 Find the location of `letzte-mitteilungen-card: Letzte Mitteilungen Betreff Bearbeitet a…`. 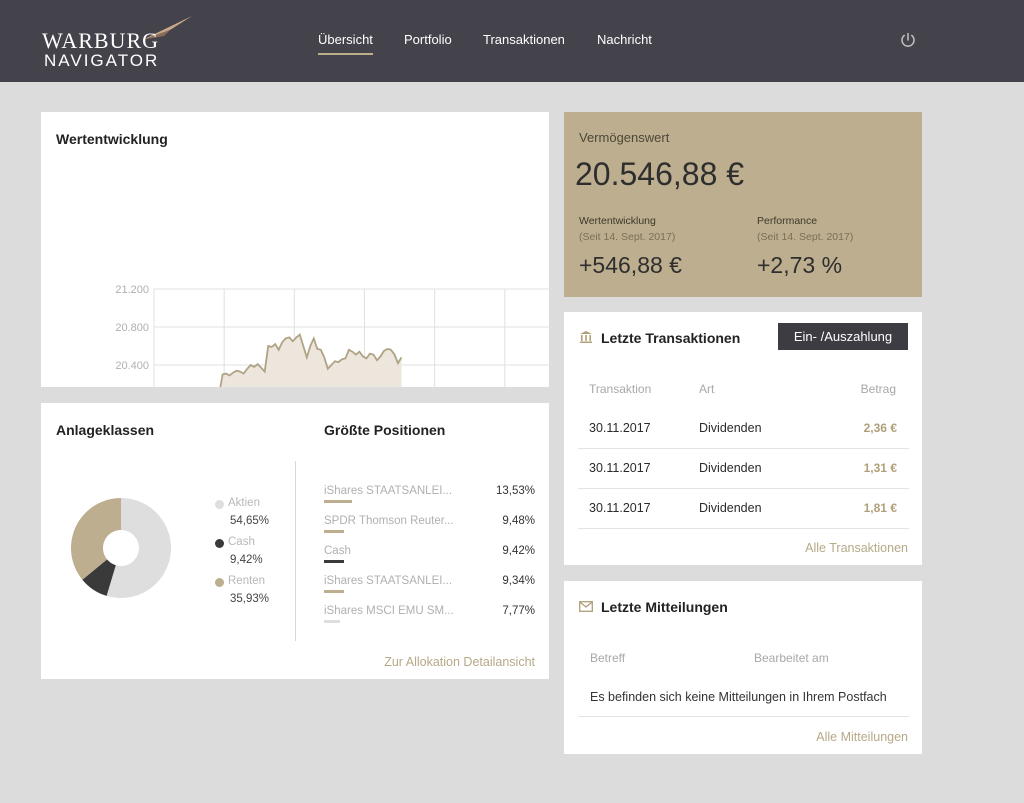

letzte-mitteilungen-card: Letzte Mitteilungen Betreff Bearbeitet a… is located at coordinates (743, 667).